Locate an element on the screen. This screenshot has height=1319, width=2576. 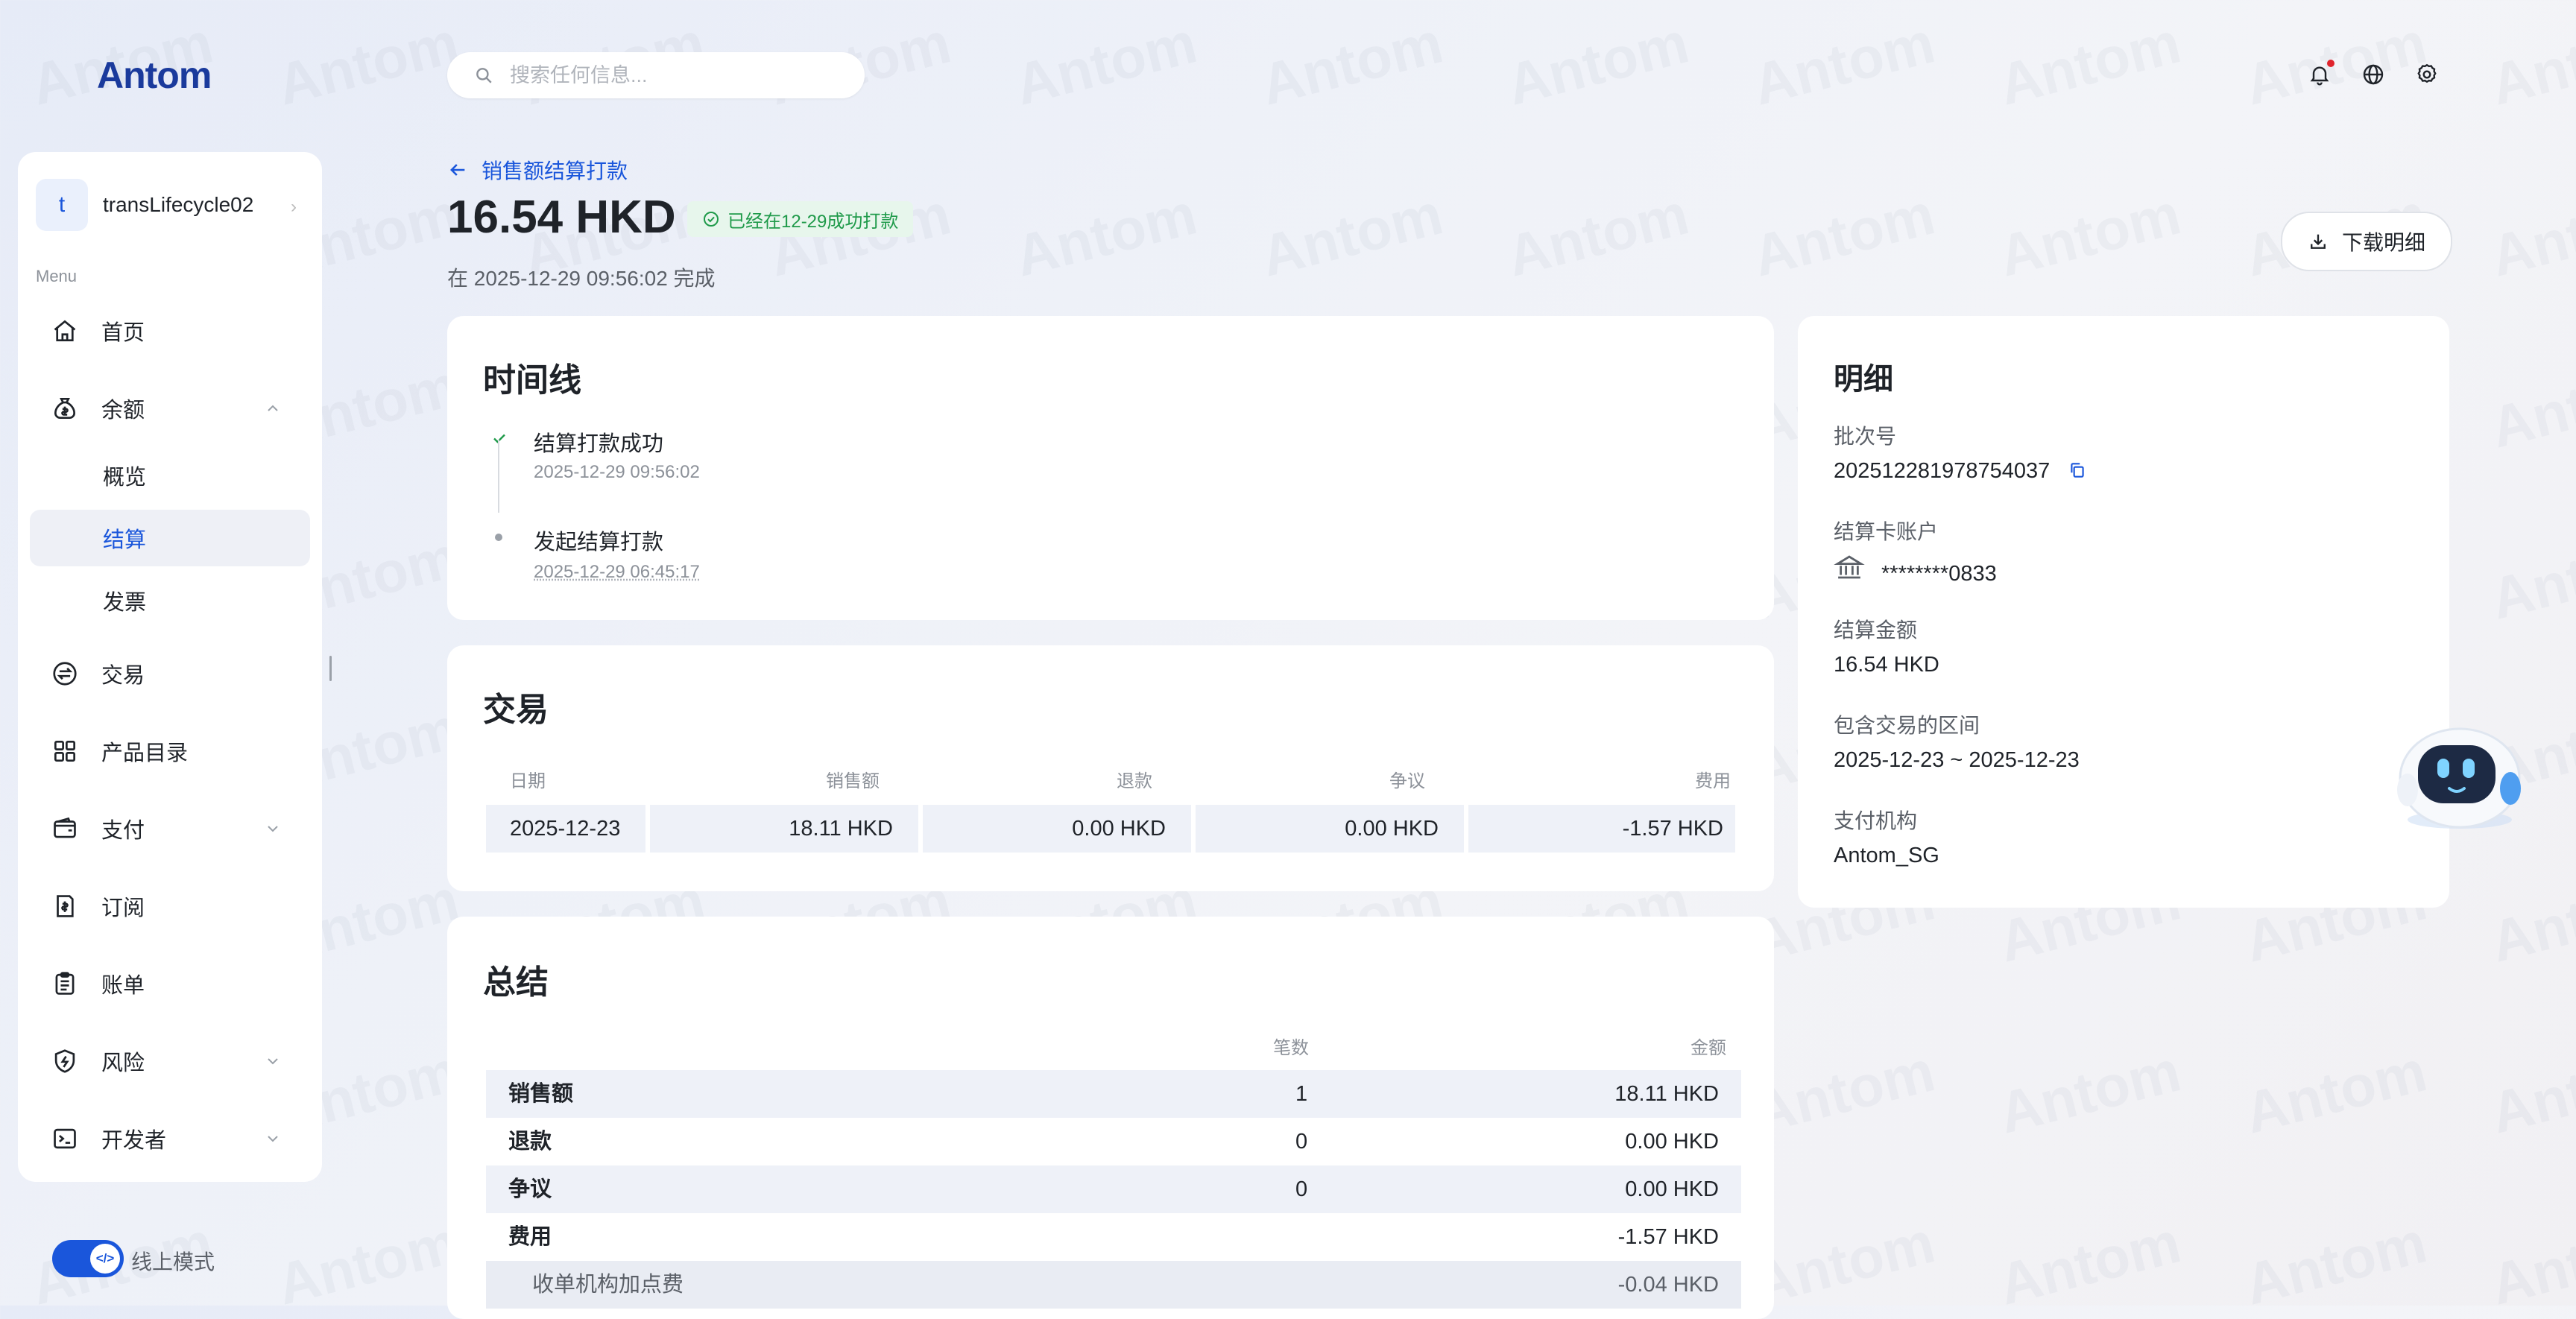
sidebar-subitem-overview: 概览 is located at coordinates (170, 476).